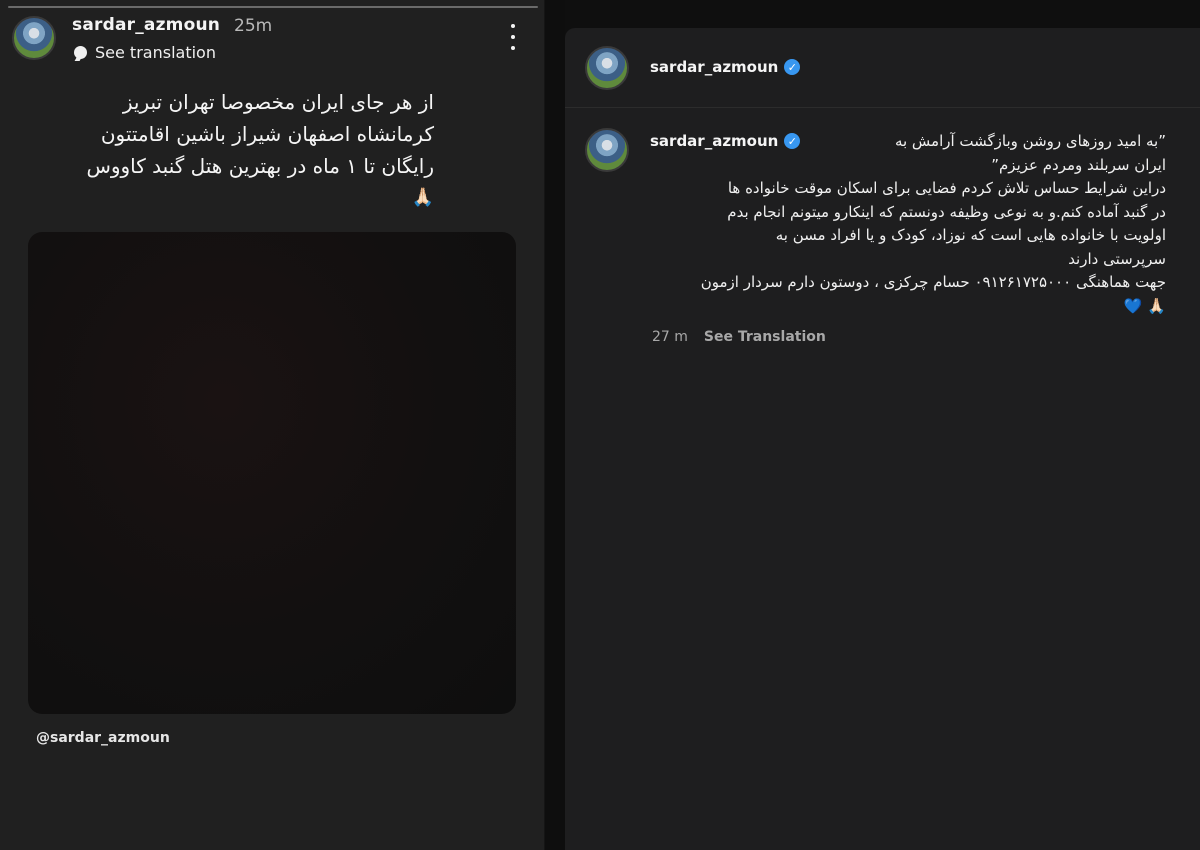  I want to click on post-time: 27 m, so click(670, 337).